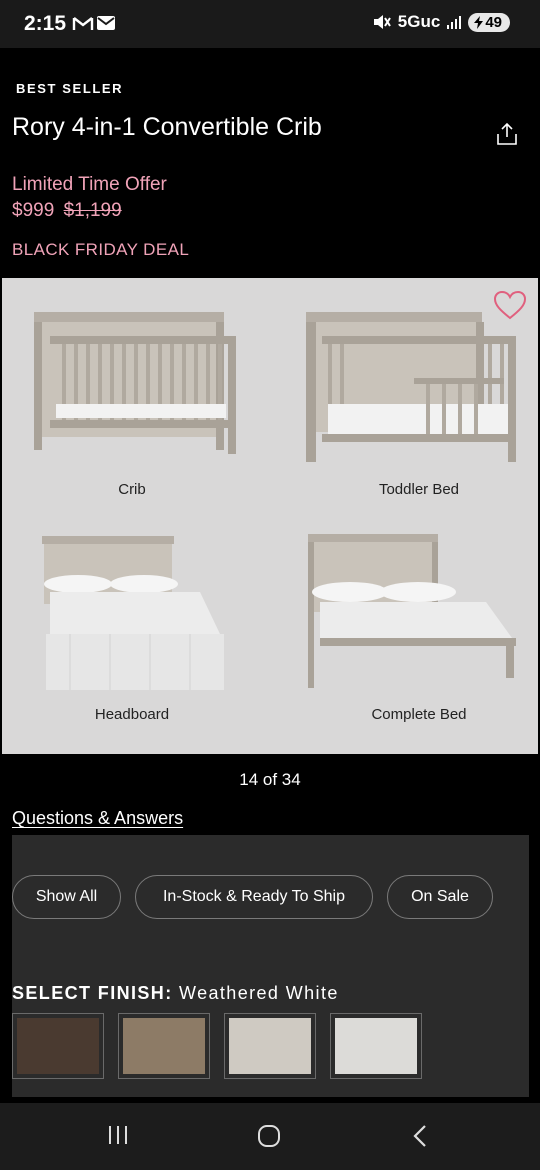 The height and width of the screenshot is (1170, 540). I want to click on caption-crib: Crib, so click(132, 489).